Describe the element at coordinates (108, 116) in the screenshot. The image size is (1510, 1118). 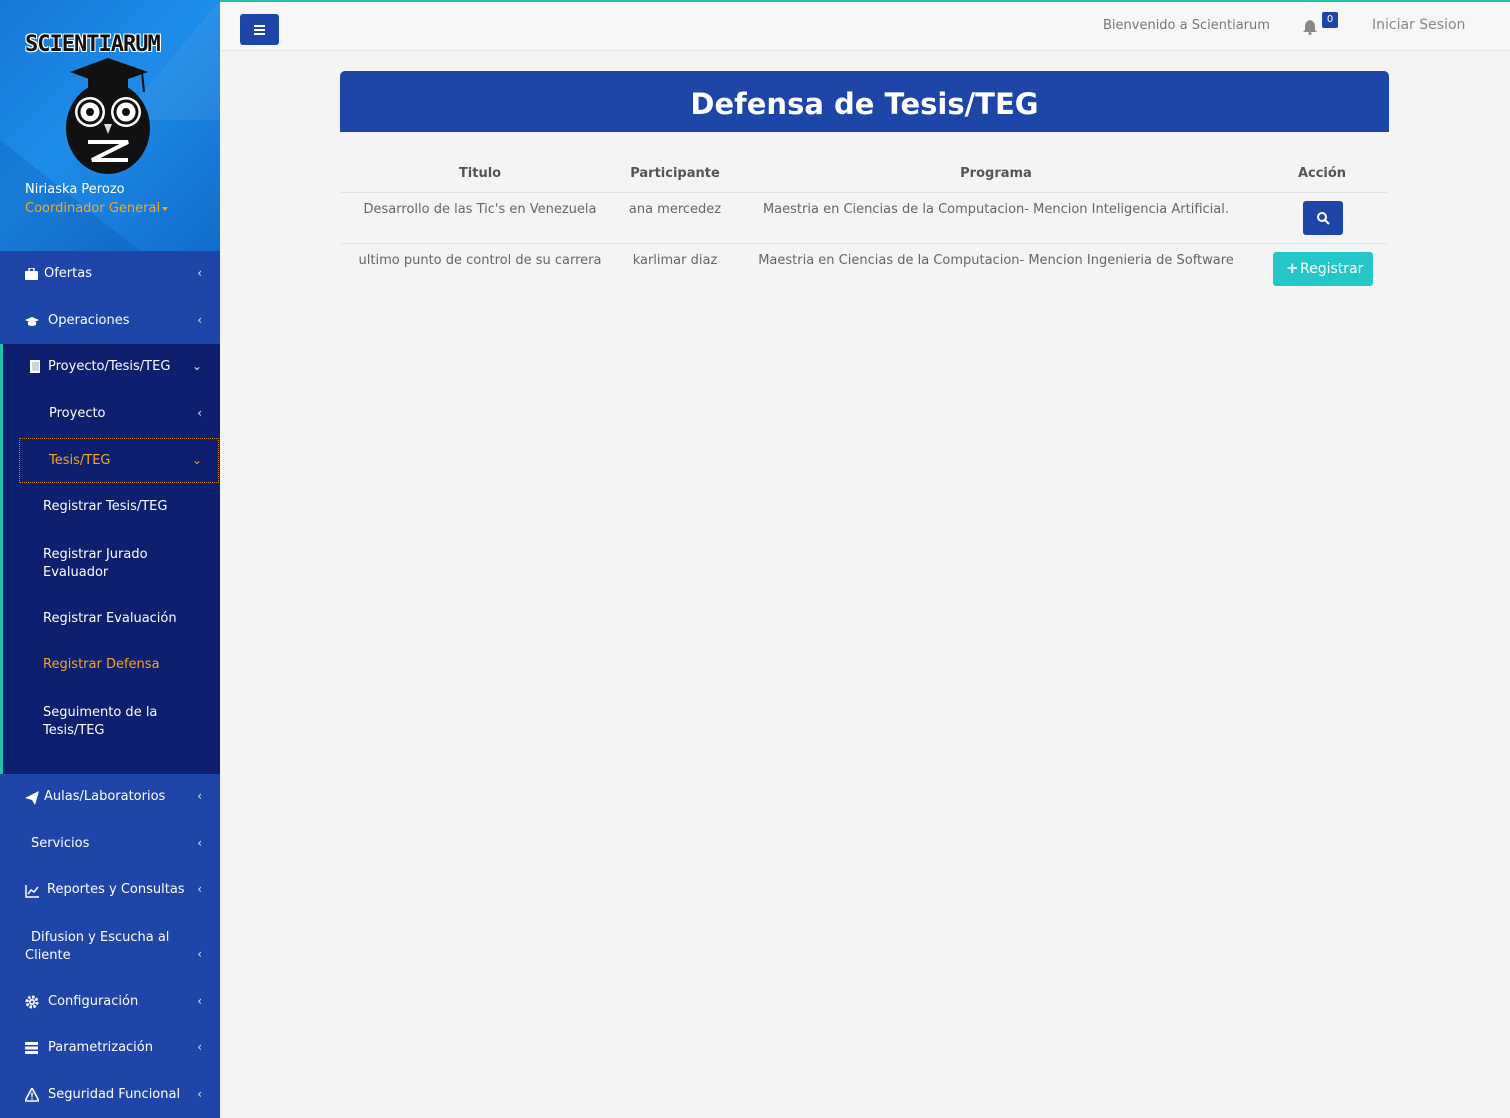
I see `owl-logo` at that location.